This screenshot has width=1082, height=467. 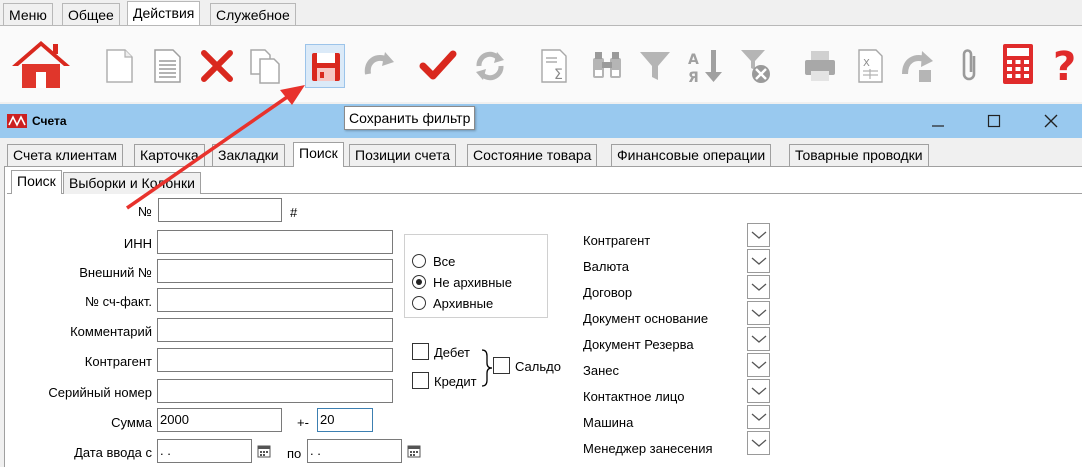 I want to click on tab-card: Карточка, so click(x=169, y=155).